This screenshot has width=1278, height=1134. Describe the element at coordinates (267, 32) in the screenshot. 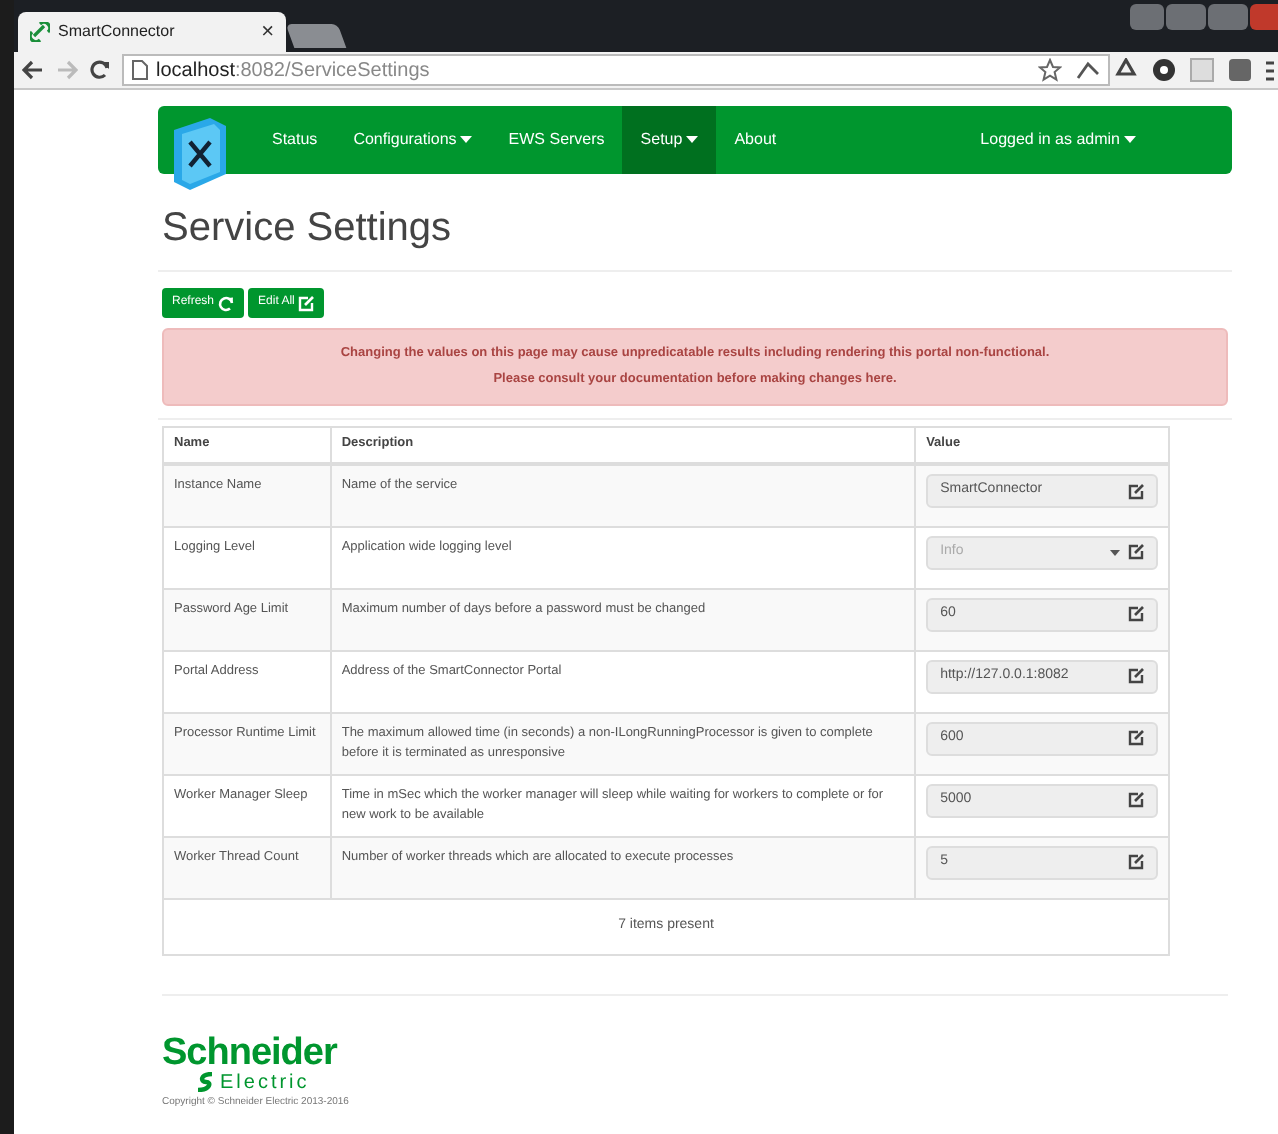

I see `close-tab-button: ×` at that location.